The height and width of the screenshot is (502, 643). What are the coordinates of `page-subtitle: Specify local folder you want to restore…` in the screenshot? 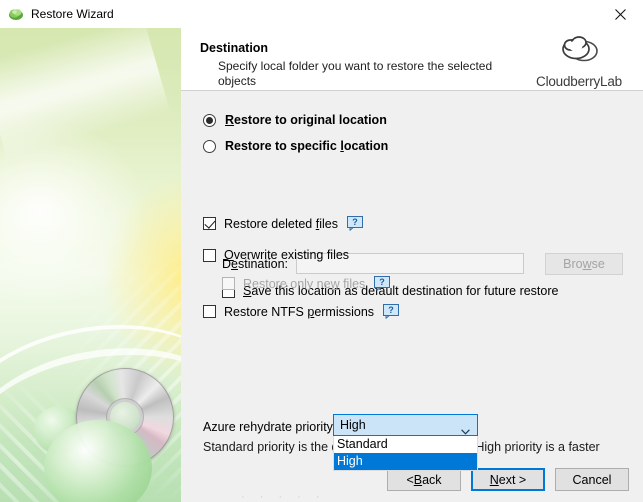 It's located at (355, 73).